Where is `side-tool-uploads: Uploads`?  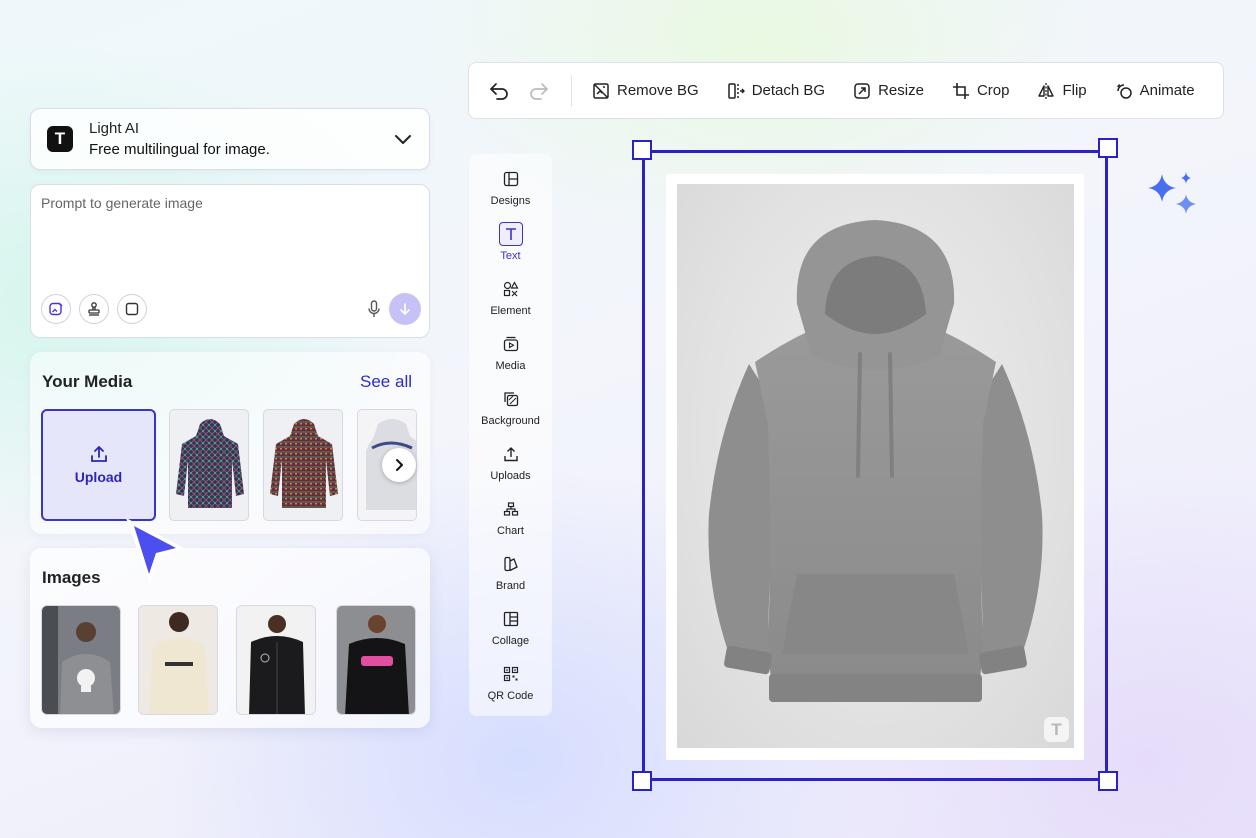 side-tool-uploads: Uploads is located at coordinates (510, 456).